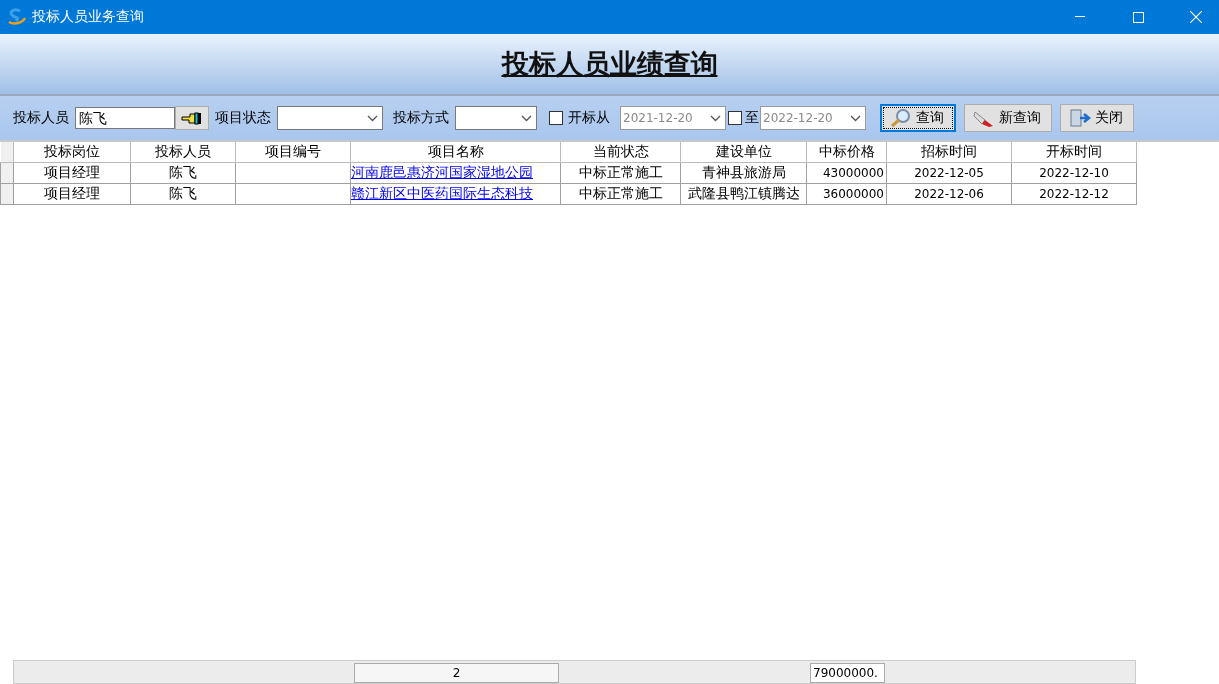  What do you see at coordinates (984, 118) in the screenshot?
I see `eraser-icon` at bounding box center [984, 118].